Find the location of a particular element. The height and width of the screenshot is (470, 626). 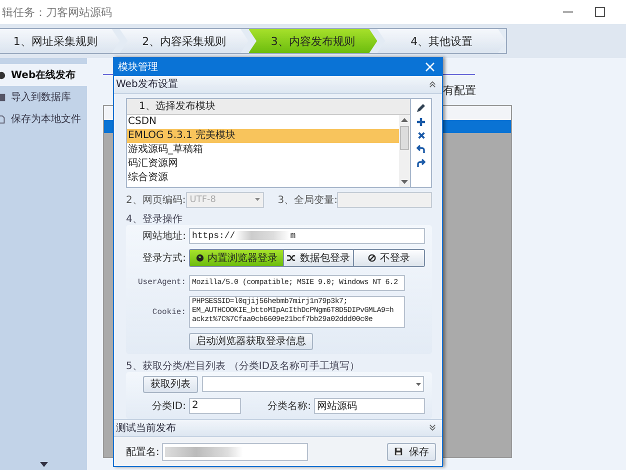

module-item: CSDN is located at coordinates (263, 121).